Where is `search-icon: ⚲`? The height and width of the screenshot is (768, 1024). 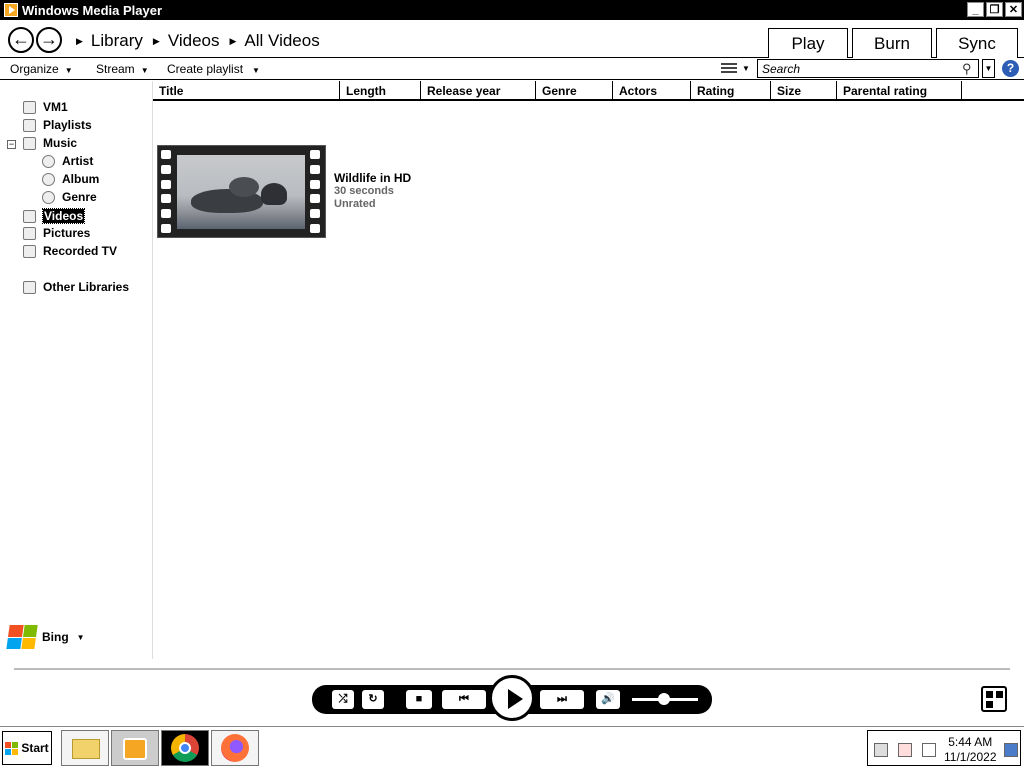 search-icon: ⚲ is located at coordinates (967, 69).